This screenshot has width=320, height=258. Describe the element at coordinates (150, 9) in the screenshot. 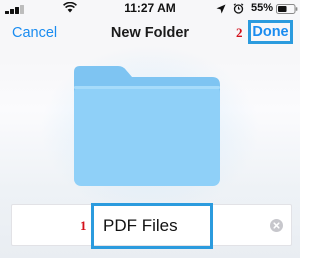

I see `status-bar: 11:27 AM 55%` at that location.